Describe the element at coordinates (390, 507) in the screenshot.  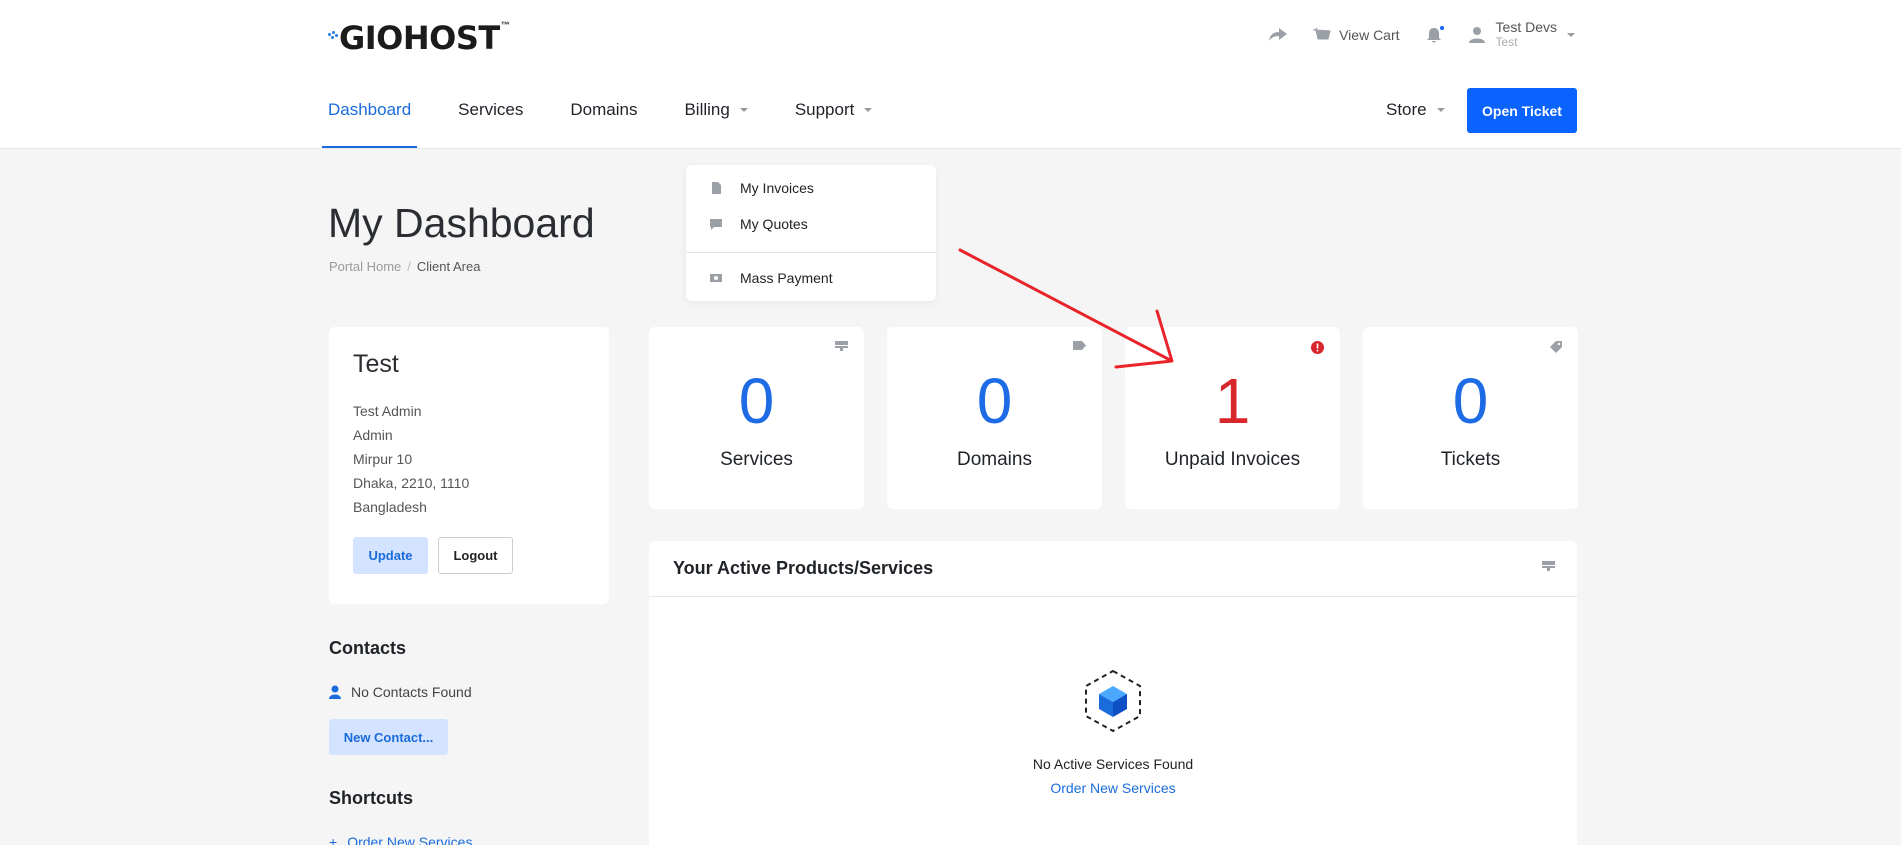
I see `client-address-line: Bangladesh` at that location.